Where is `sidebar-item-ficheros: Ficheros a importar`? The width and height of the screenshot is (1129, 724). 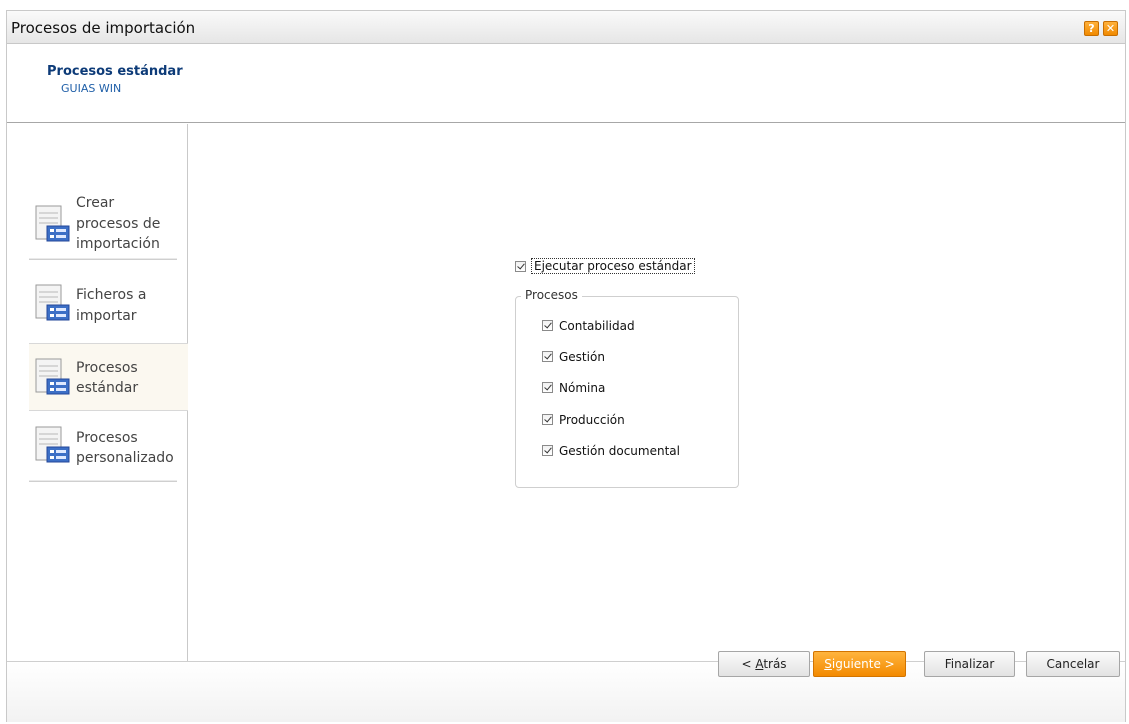 sidebar-item-ficheros: Ficheros a importar is located at coordinates (103, 302).